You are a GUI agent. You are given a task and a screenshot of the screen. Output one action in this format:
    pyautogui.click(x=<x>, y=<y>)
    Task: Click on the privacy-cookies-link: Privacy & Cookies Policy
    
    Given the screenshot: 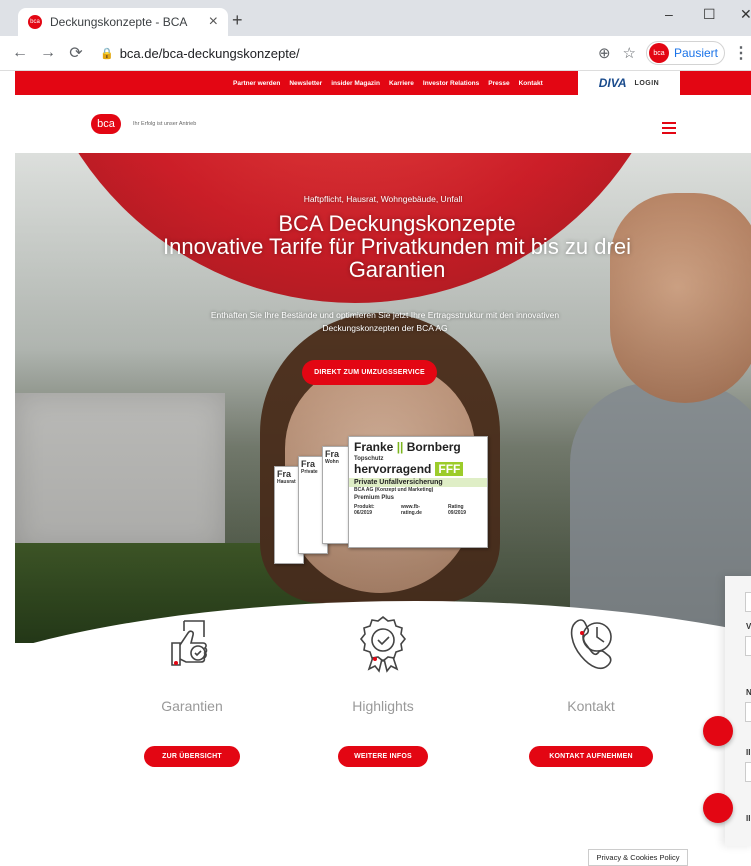 What is the action you would take?
    pyautogui.click(x=638, y=857)
    